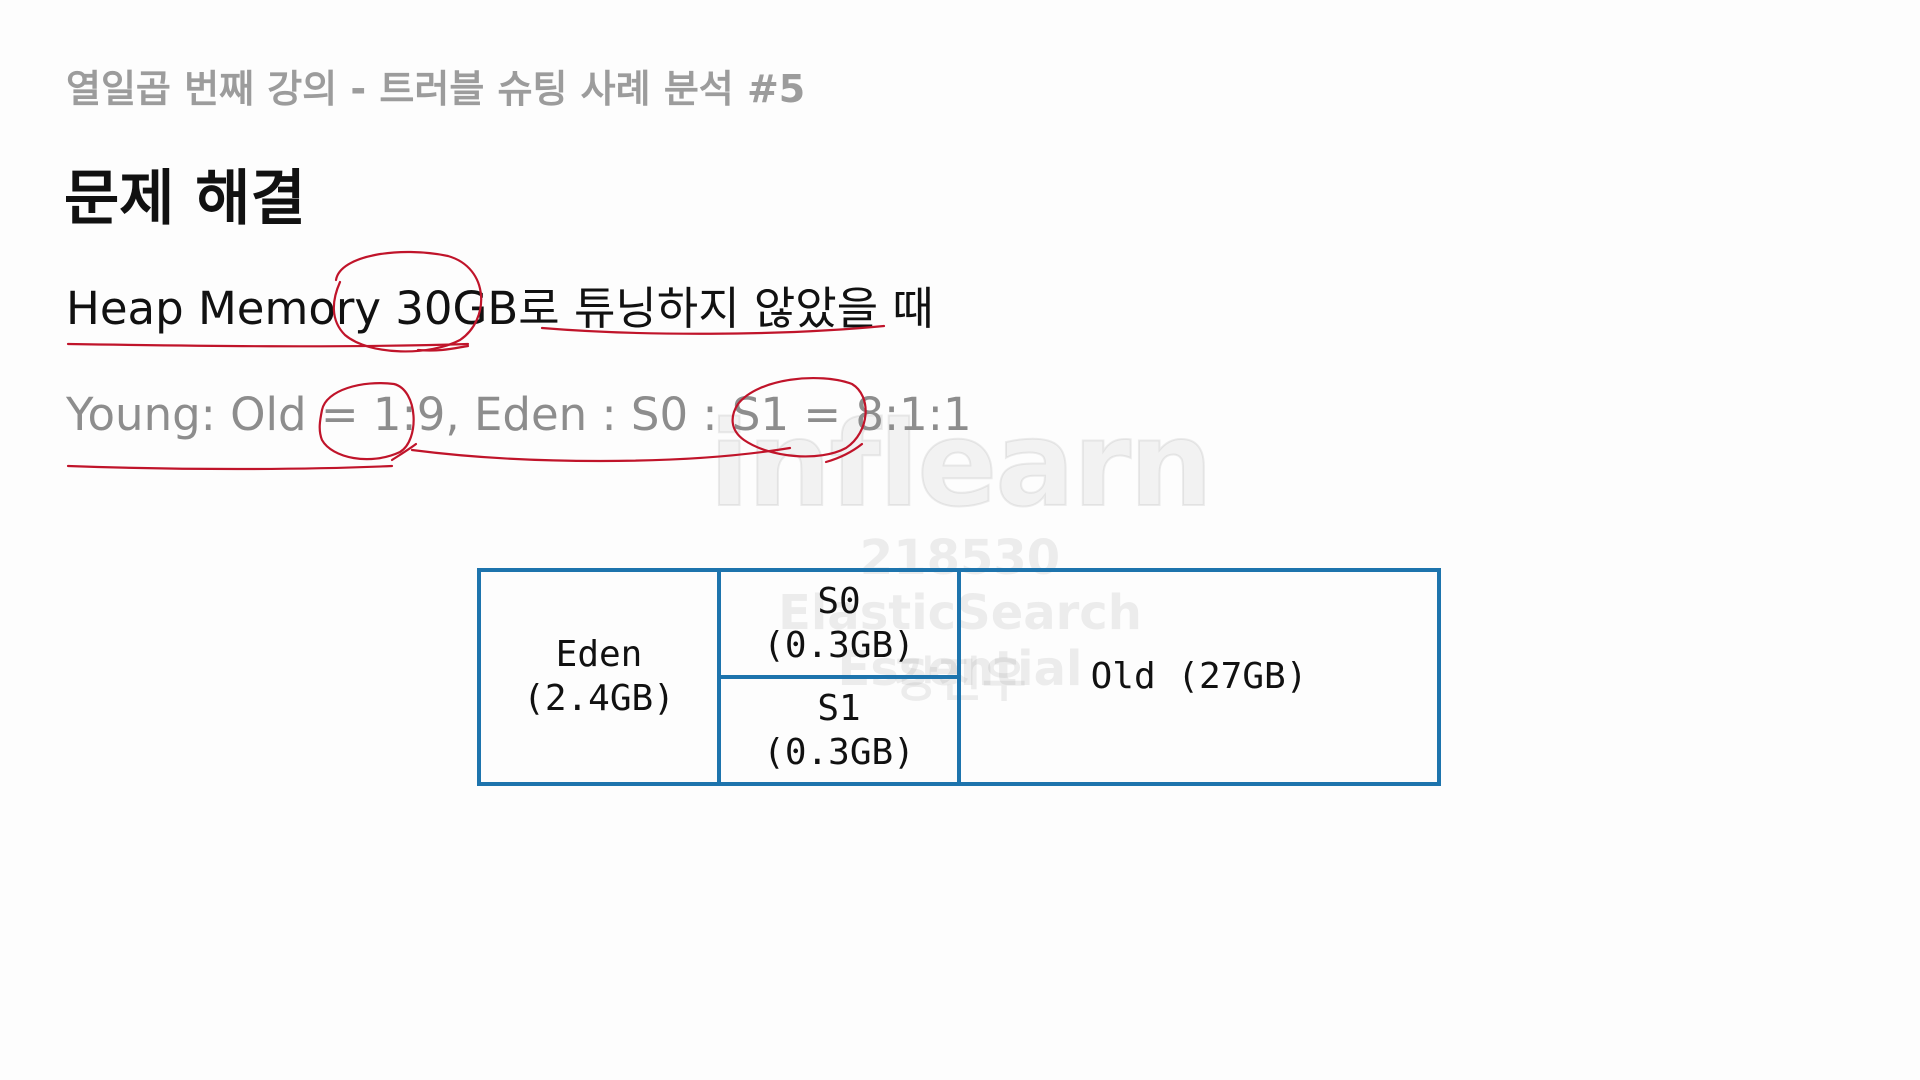  I want to click on page-title: 문제 해결, so click(185, 199).